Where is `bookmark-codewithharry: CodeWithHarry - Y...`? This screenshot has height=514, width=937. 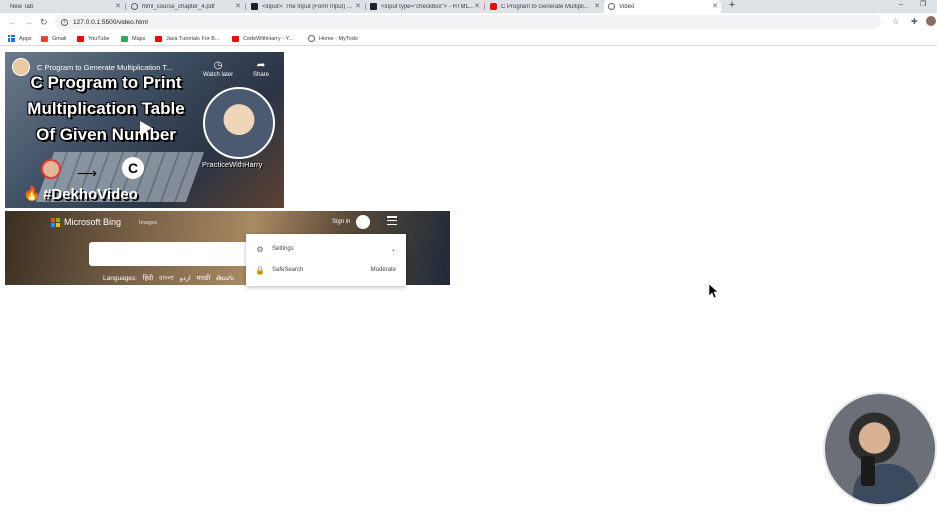
bookmark-codewithharry: CodeWithHarry - Y... is located at coordinates (262, 38).